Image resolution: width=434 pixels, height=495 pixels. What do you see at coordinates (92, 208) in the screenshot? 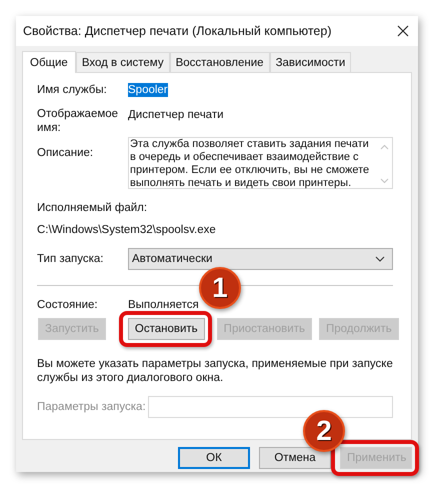
I see `field-label: Исполняемый файл:` at bounding box center [92, 208].